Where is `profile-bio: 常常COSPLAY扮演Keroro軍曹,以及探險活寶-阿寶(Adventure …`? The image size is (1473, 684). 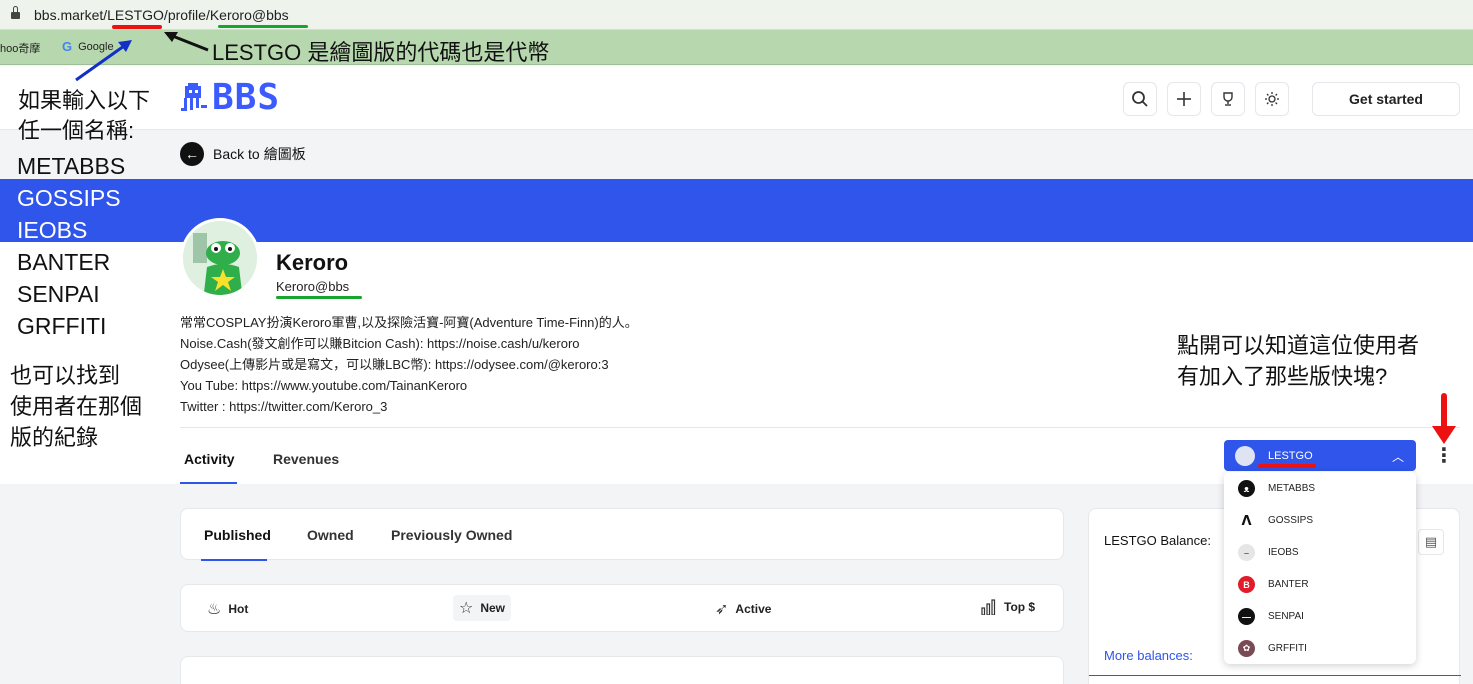 profile-bio: 常常COSPLAY扮演Keroro軍曹,以及探險活寶-阿寶(Adventure … is located at coordinates (409, 364).